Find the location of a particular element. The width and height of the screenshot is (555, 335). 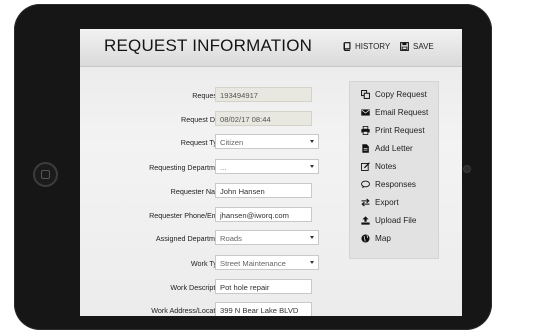

assigned-department-value: Roads is located at coordinates (231, 238).